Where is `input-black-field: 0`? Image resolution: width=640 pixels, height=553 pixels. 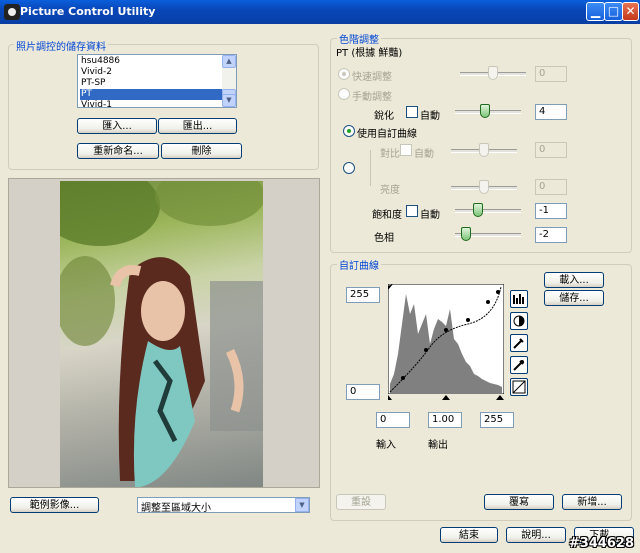
input-black-field: 0 is located at coordinates (393, 420).